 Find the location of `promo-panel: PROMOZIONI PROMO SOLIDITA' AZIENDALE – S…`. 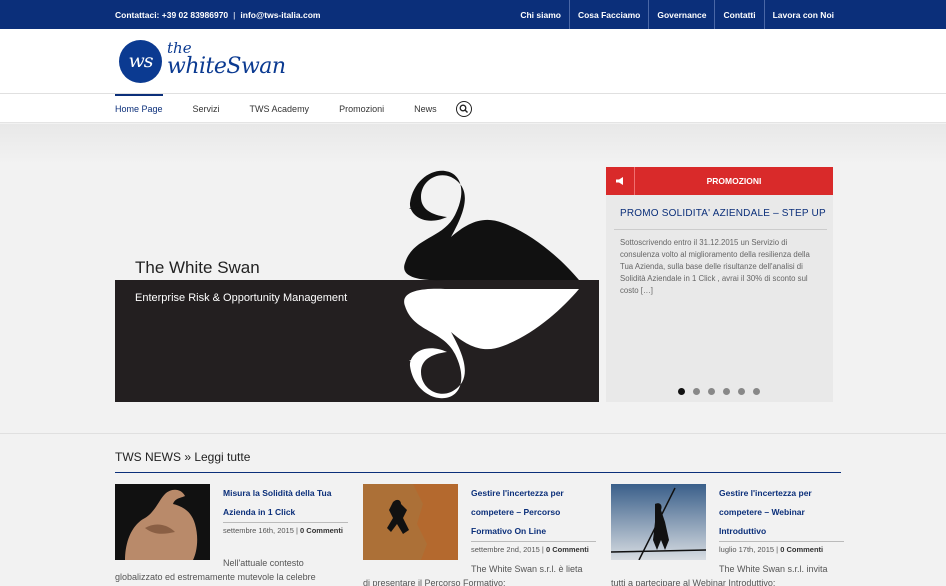

promo-panel: PROMOZIONI PROMO SOLIDITA' AZIENDALE – S… is located at coordinates (719, 284).